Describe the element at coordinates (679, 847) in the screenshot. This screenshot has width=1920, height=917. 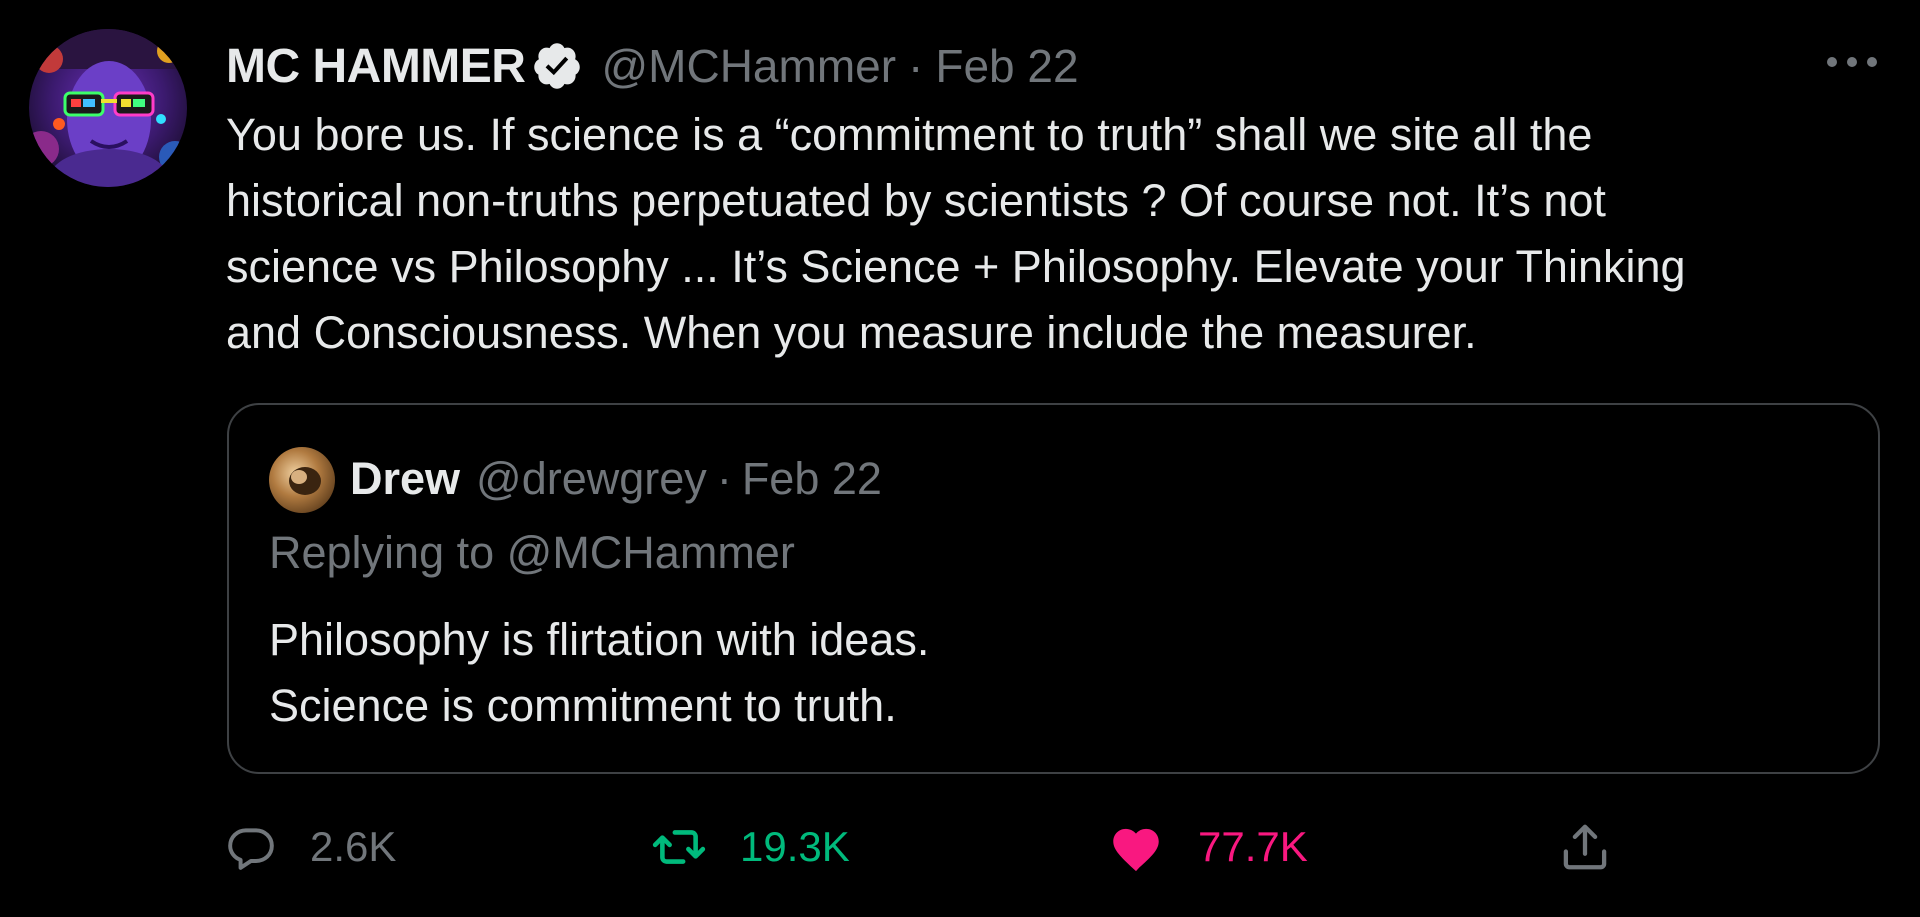
I see `retweet-icon` at that location.